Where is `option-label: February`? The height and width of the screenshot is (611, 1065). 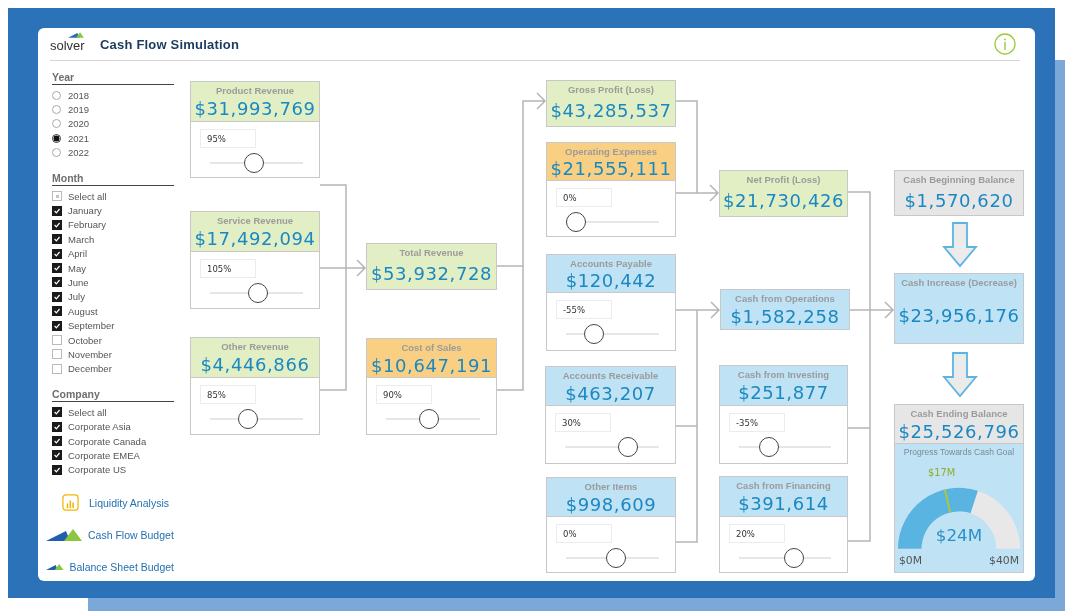 option-label: February is located at coordinates (87, 225).